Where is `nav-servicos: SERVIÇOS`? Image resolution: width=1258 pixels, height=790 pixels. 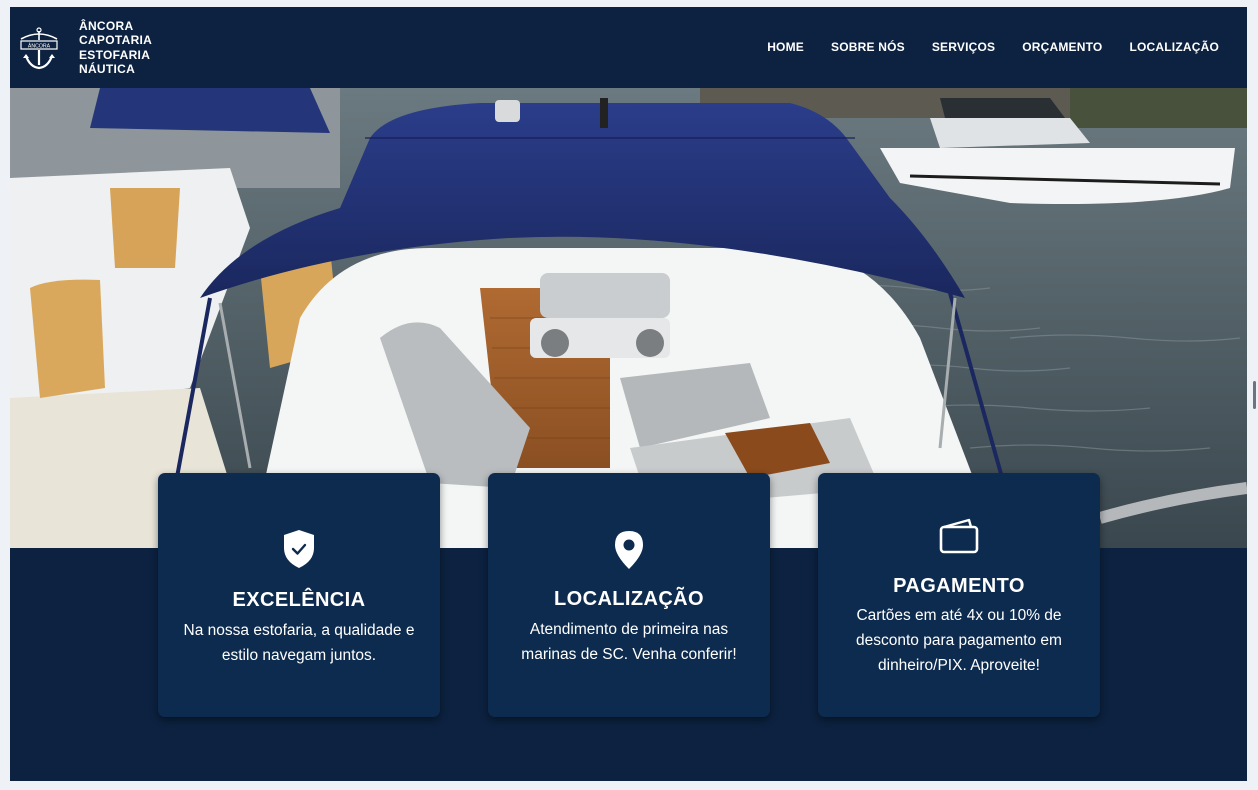 nav-servicos: SERVIÇOS is located at coordinates (963, 47).